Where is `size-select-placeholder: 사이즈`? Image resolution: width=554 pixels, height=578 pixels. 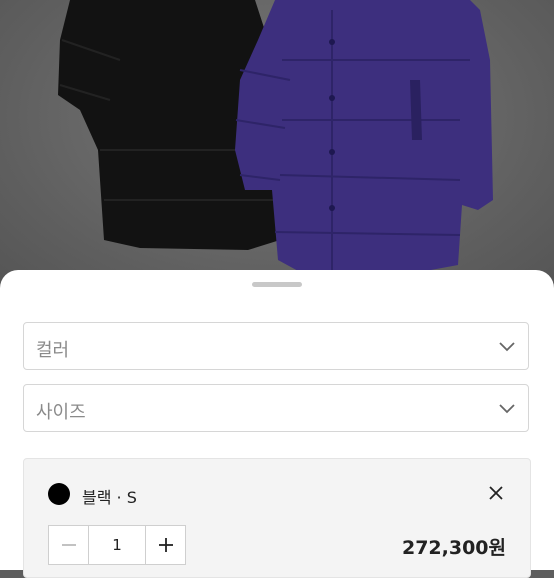
size-select-placeholder: 사이즈 is located at coordinates (61, 412).